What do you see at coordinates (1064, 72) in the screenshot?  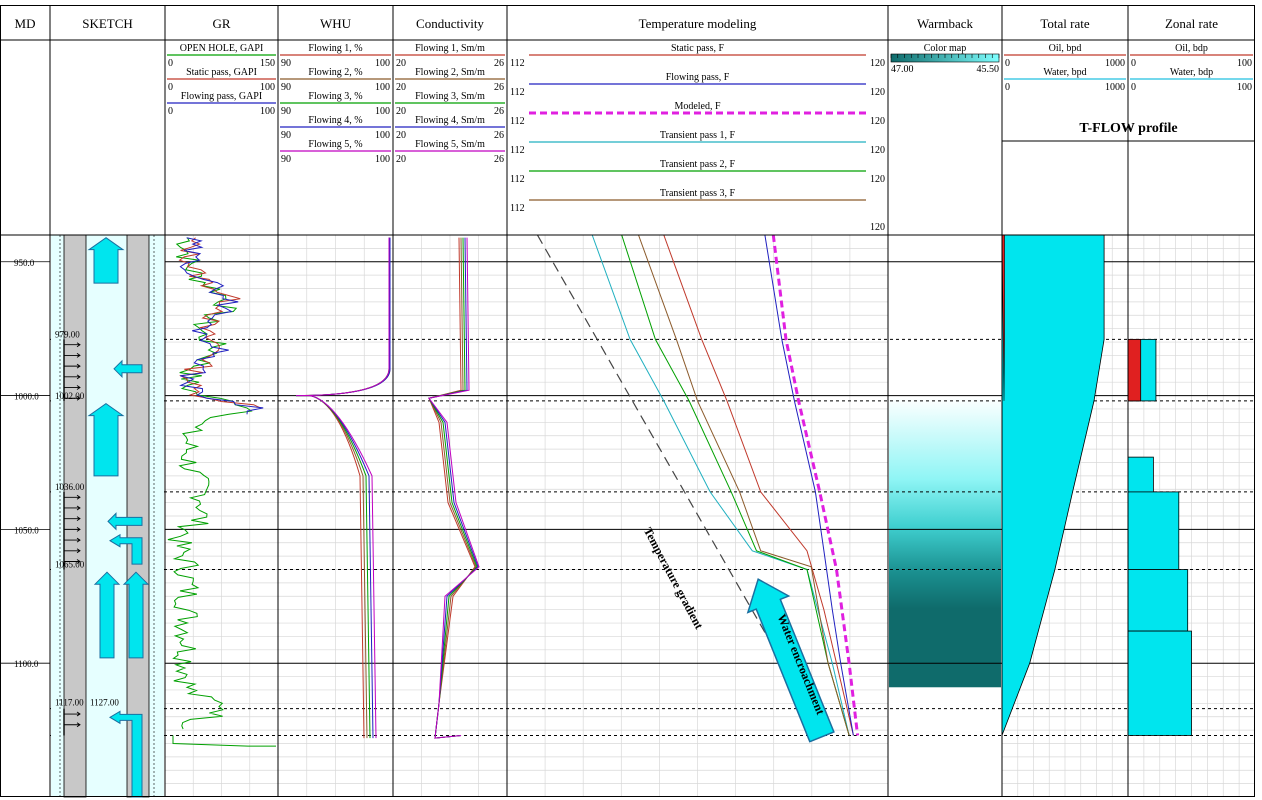 I see `total-legend-name-1: Water, bpd` at bounding box center [1064, 72].